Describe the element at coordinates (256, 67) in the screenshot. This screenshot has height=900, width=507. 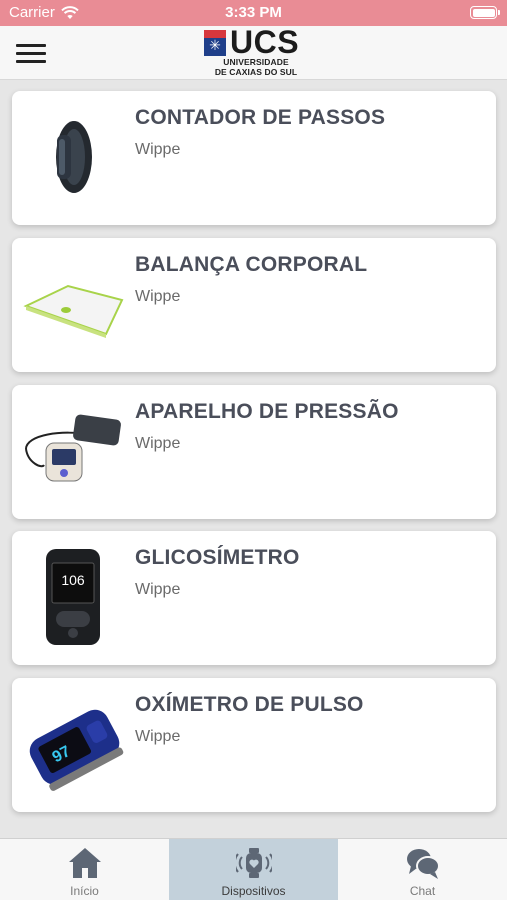
I see `logo-subtitle: UNIVERSIDADE DE CAXIAS DO SUL` at that location.